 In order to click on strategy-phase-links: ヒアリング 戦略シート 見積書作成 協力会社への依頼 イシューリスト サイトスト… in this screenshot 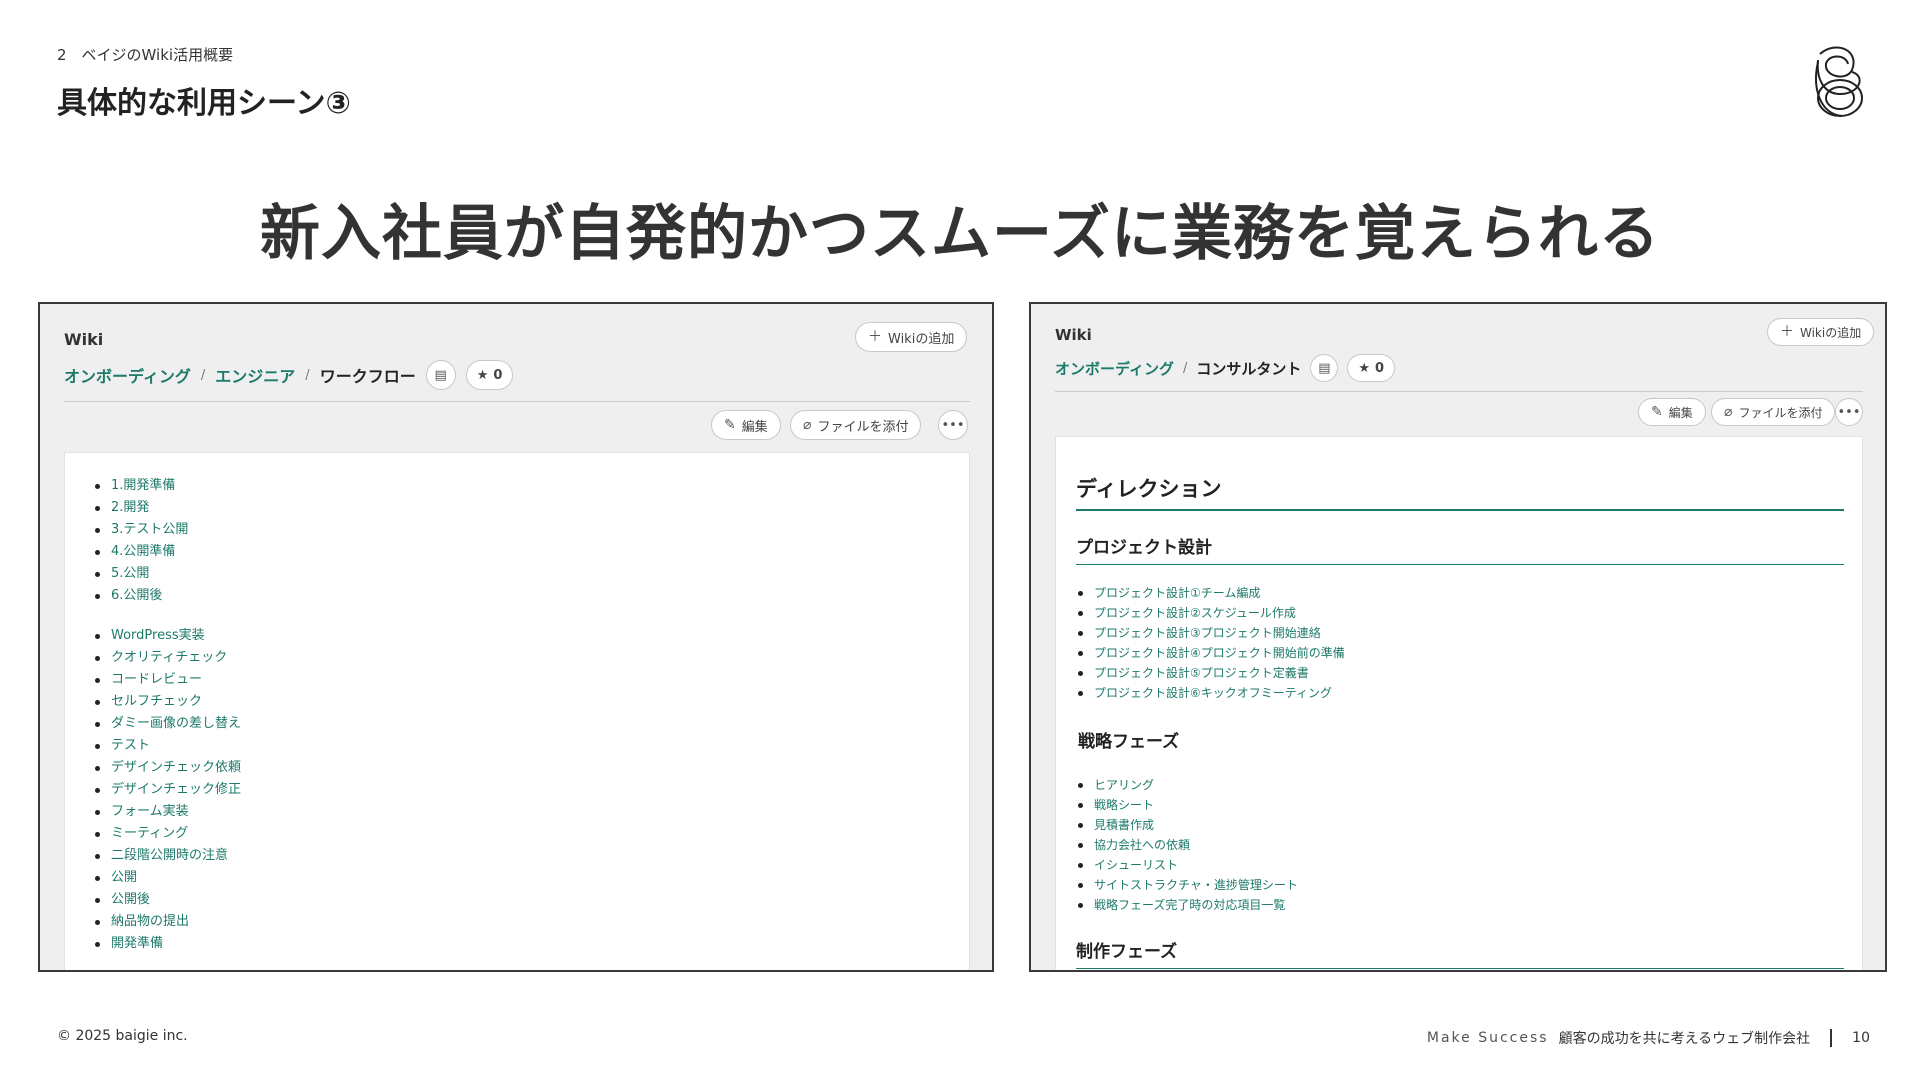, I will do `click(1188, 845)`.